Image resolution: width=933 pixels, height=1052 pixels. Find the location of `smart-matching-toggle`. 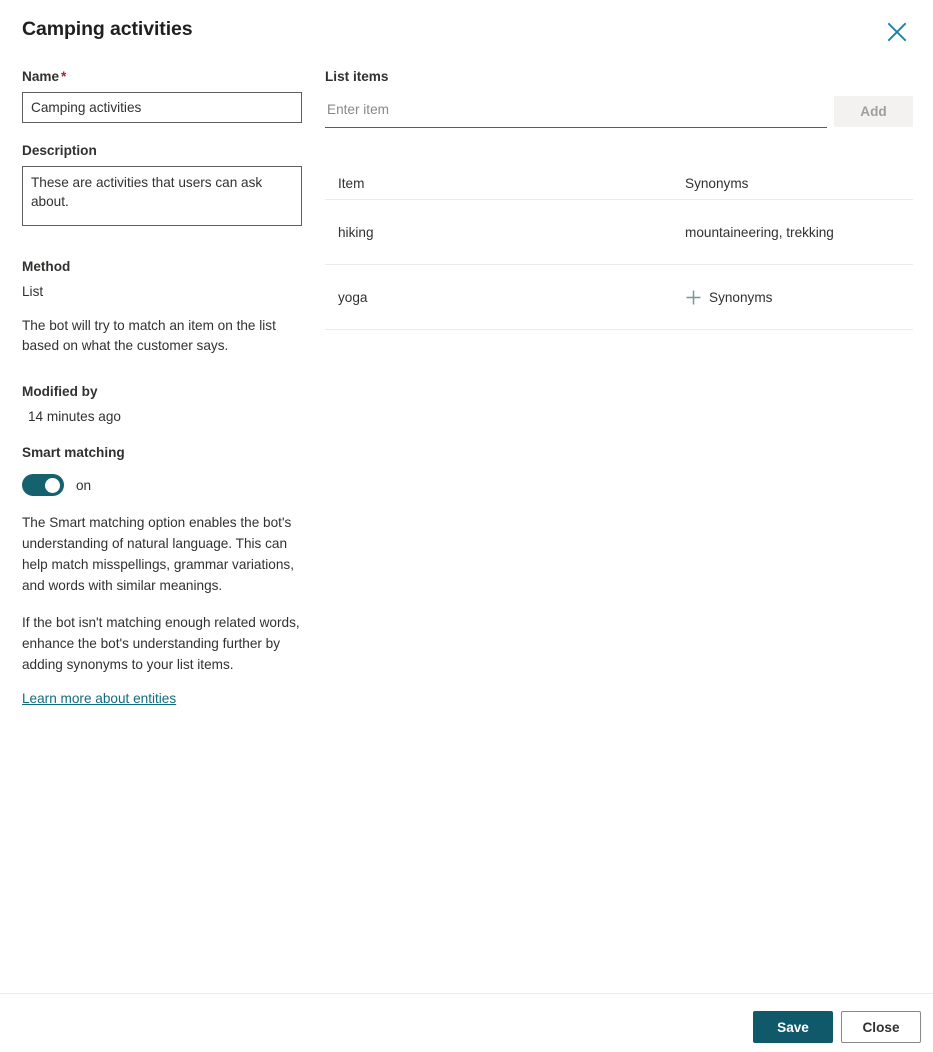

smart-matching-toggle is located at coordinates (43, 485).